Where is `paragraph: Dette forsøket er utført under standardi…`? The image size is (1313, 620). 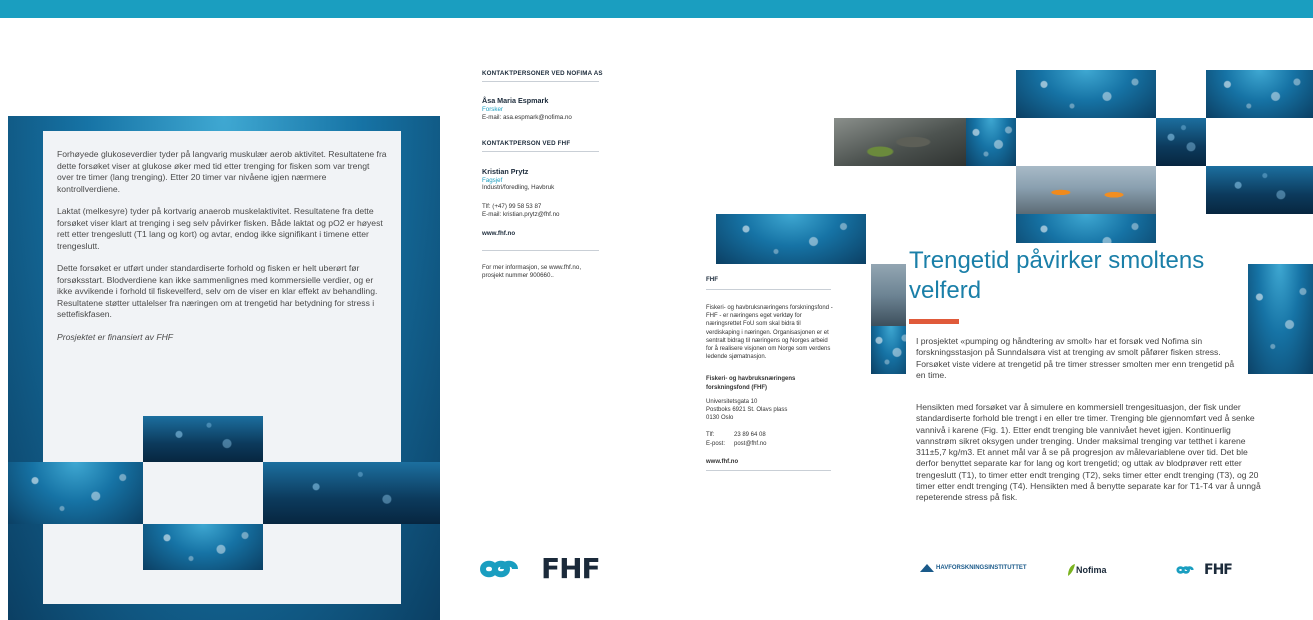
paragraph: Dette forsøket er utført under standardi… is located at coordinates (217, 291).